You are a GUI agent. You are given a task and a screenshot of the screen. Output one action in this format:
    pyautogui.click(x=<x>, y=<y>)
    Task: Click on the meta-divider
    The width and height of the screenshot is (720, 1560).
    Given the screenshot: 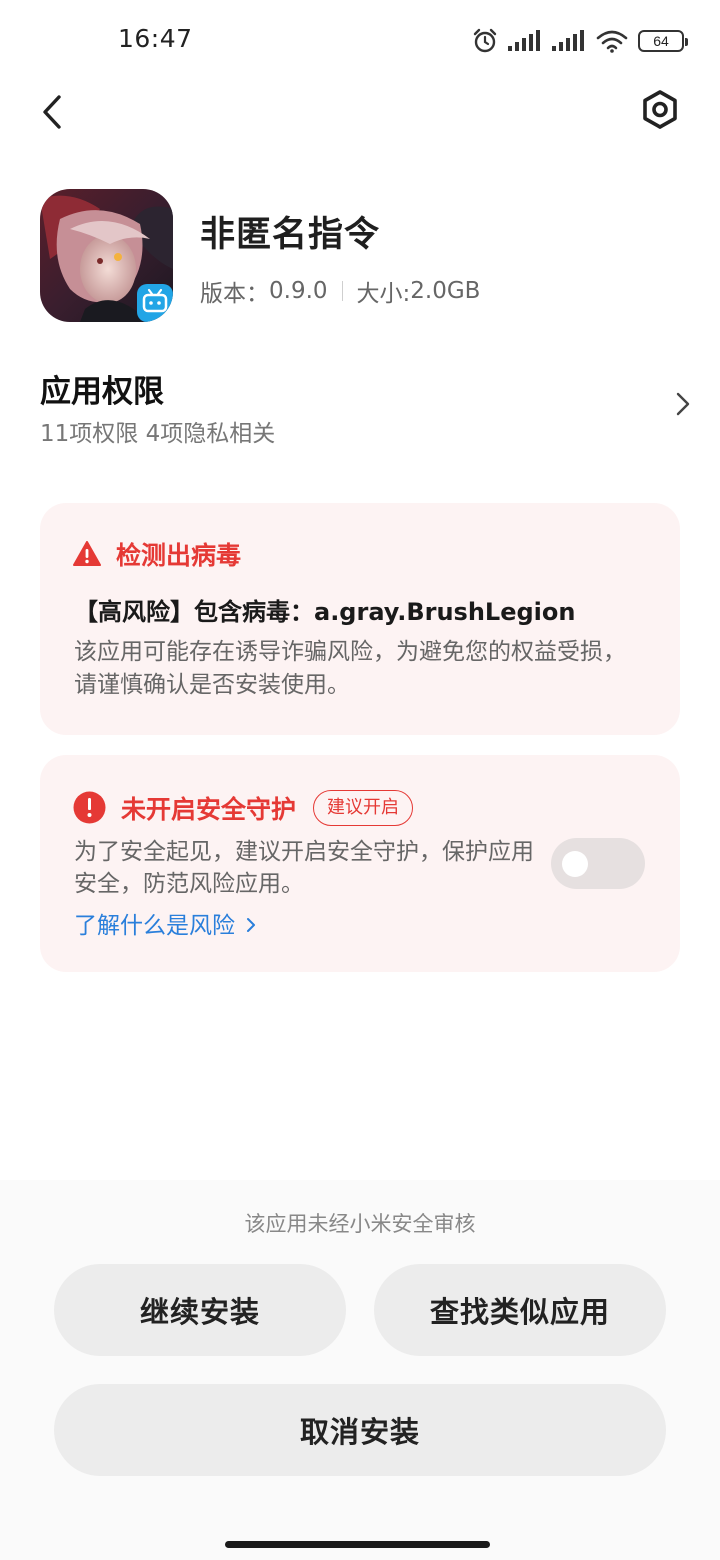 What is the action you would take?
    pyautogui.click(x=342, y=291)
    